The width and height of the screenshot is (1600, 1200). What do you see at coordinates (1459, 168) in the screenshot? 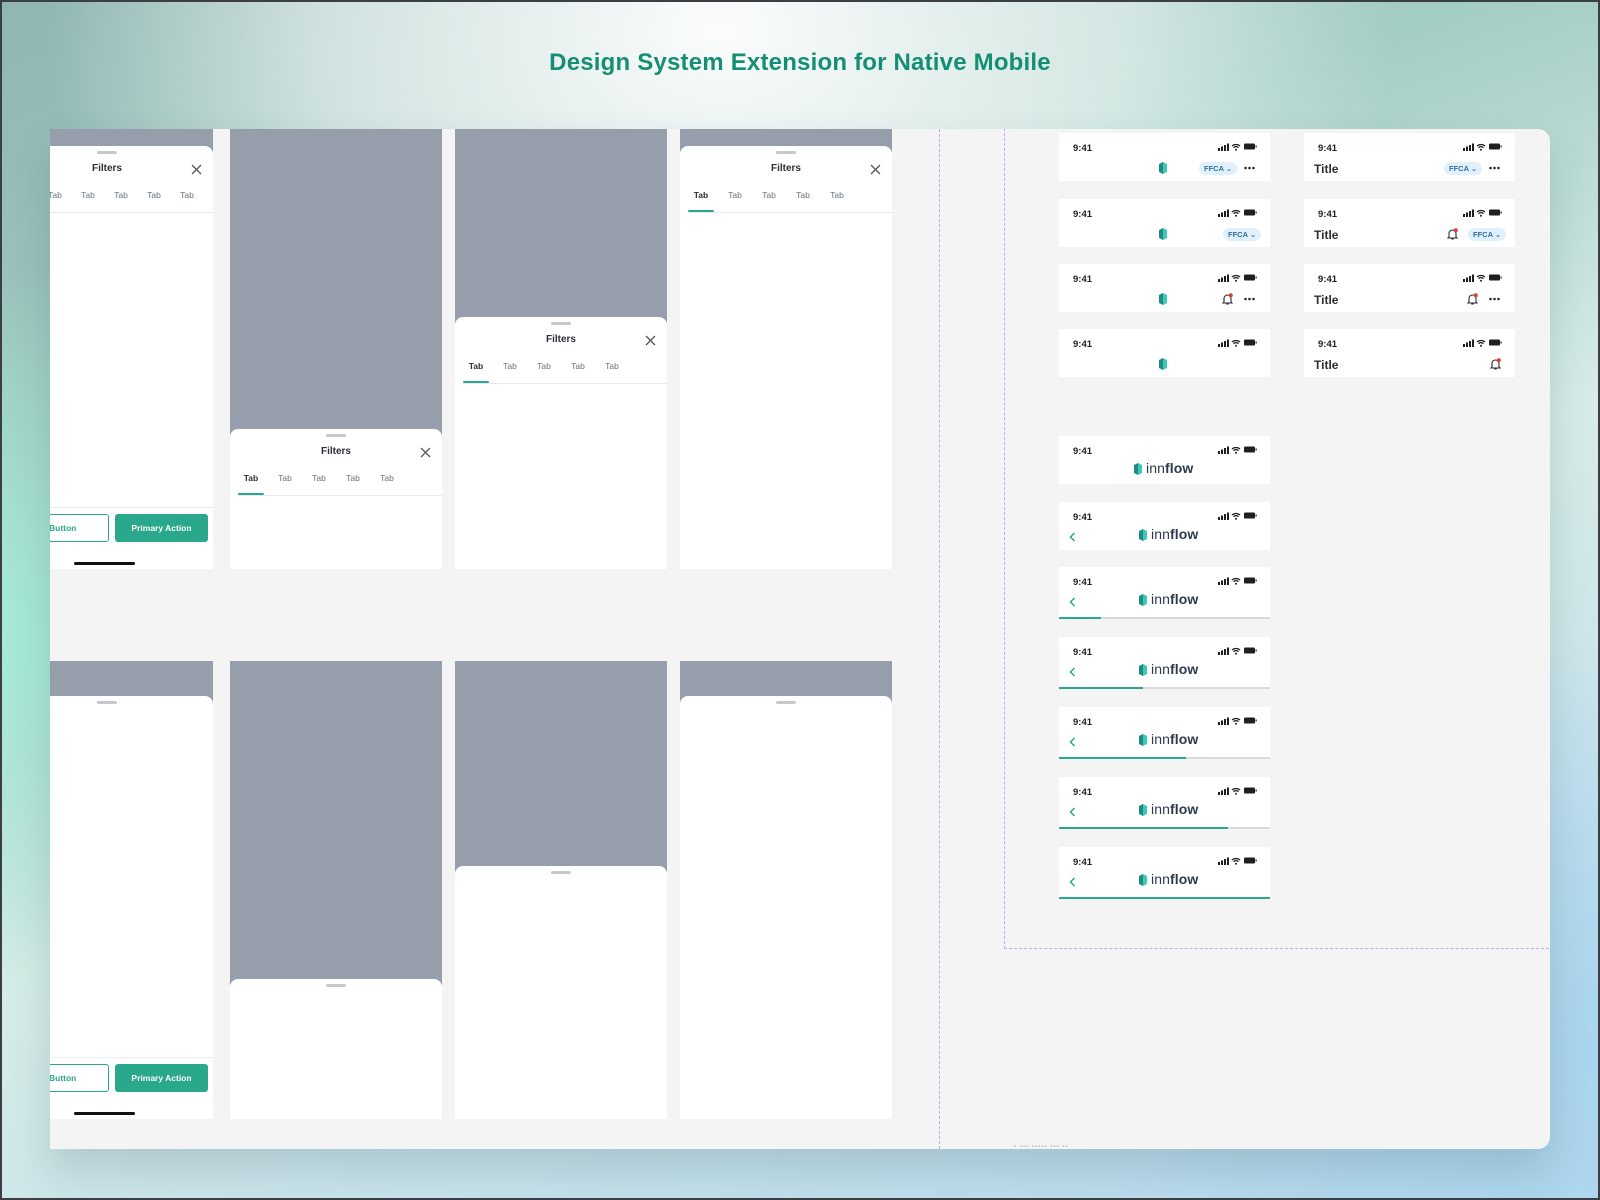
I see `chip-label: FFCA` at bounding box center [1459, 168].